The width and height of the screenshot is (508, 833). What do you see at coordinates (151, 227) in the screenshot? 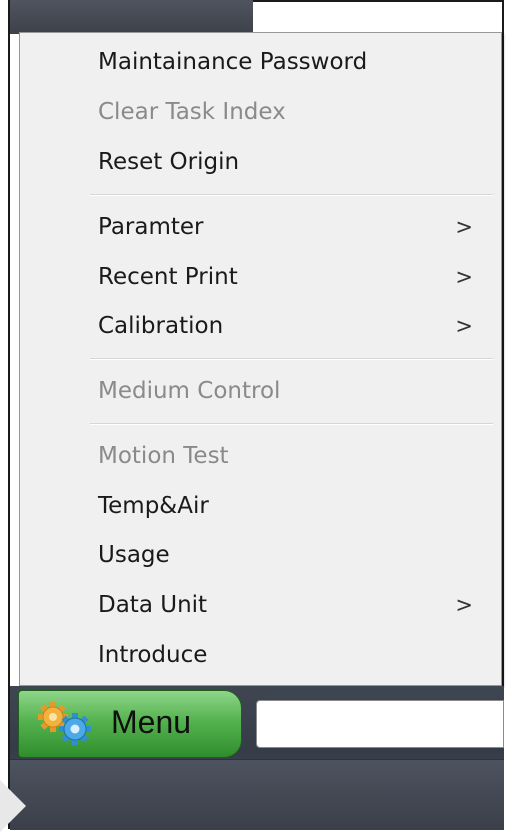
I see `menu-item-label: Paramter` at bounding box center [151, 227].